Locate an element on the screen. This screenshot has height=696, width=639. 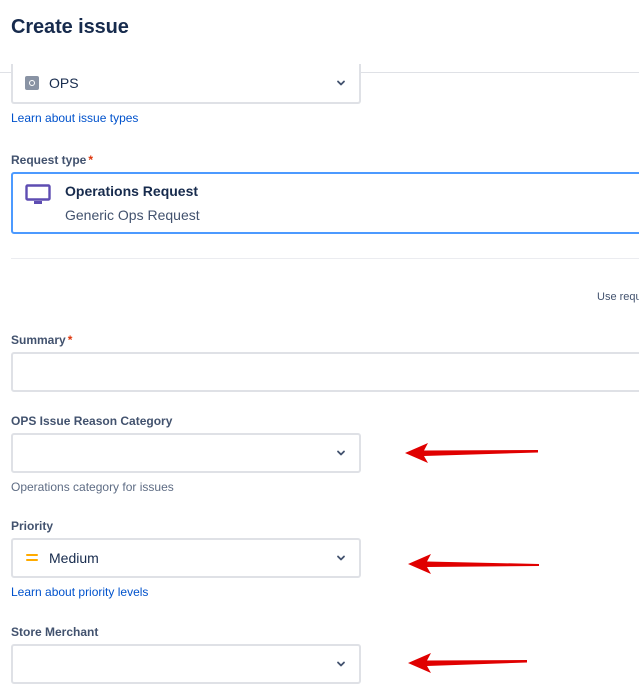
priority-levels-link: Learn about priority levels is located at coordinates (79, 592).